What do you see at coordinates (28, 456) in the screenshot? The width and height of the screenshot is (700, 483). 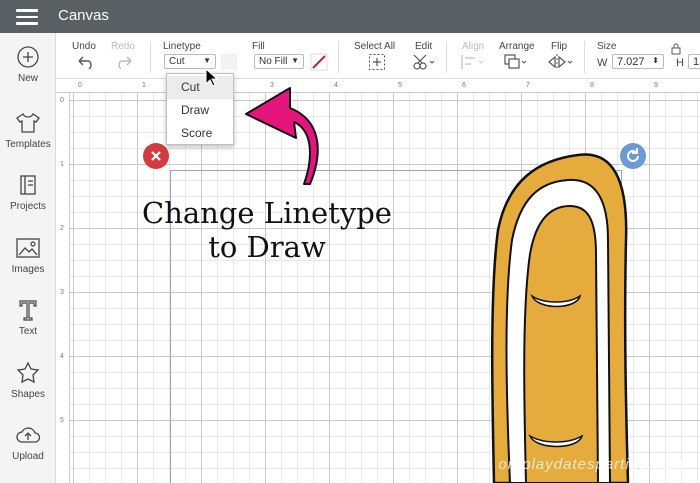 I see `sidebar-item-label: Upload` at bounding box center [28, 456].